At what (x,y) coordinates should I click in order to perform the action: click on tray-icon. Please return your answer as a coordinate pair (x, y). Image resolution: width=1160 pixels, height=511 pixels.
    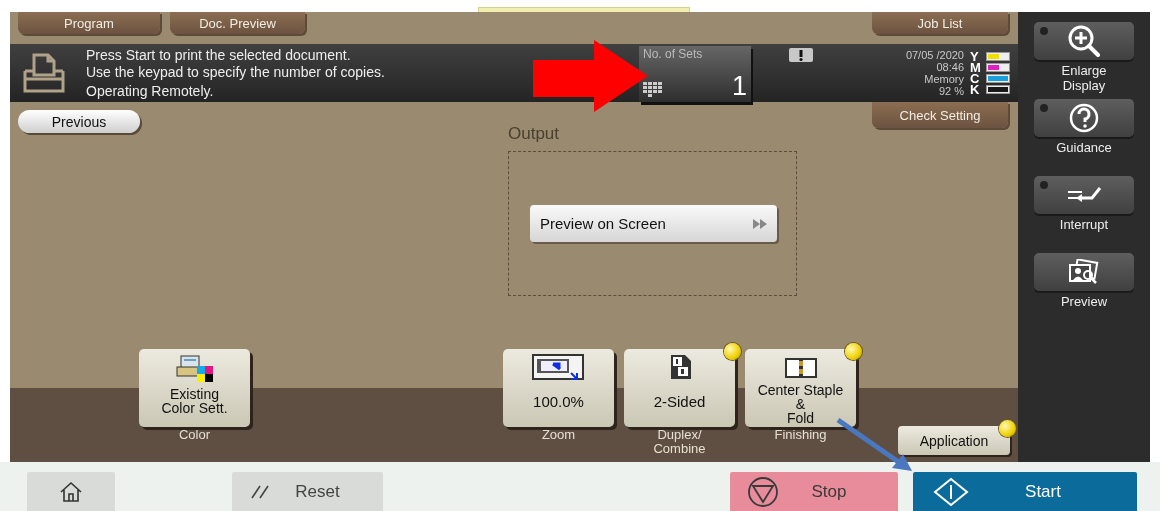
    Looking at the image, I should click on (44, 73).